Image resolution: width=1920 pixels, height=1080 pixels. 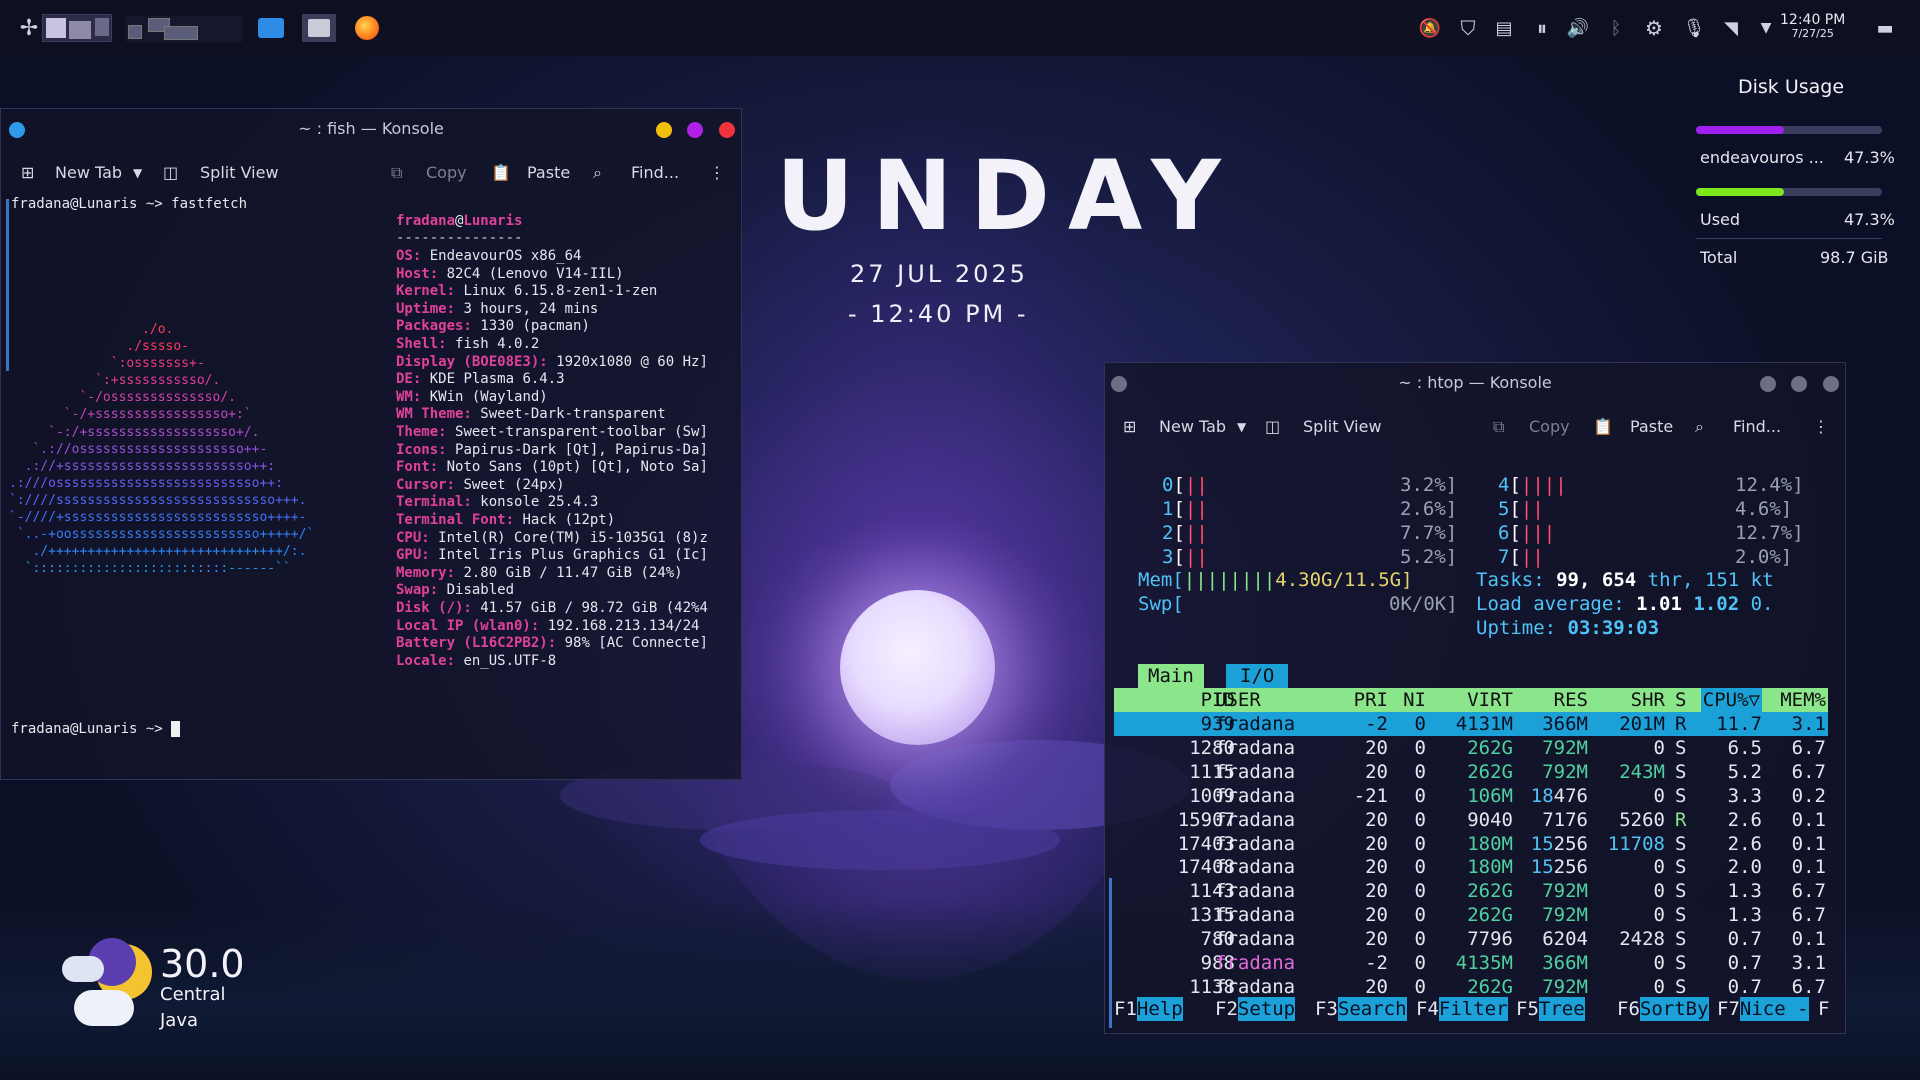 I want to click on process-row: 1009 fradana -21 0 106M 18476 0 S 3.3 0.2, so click(x=1471, y=796).